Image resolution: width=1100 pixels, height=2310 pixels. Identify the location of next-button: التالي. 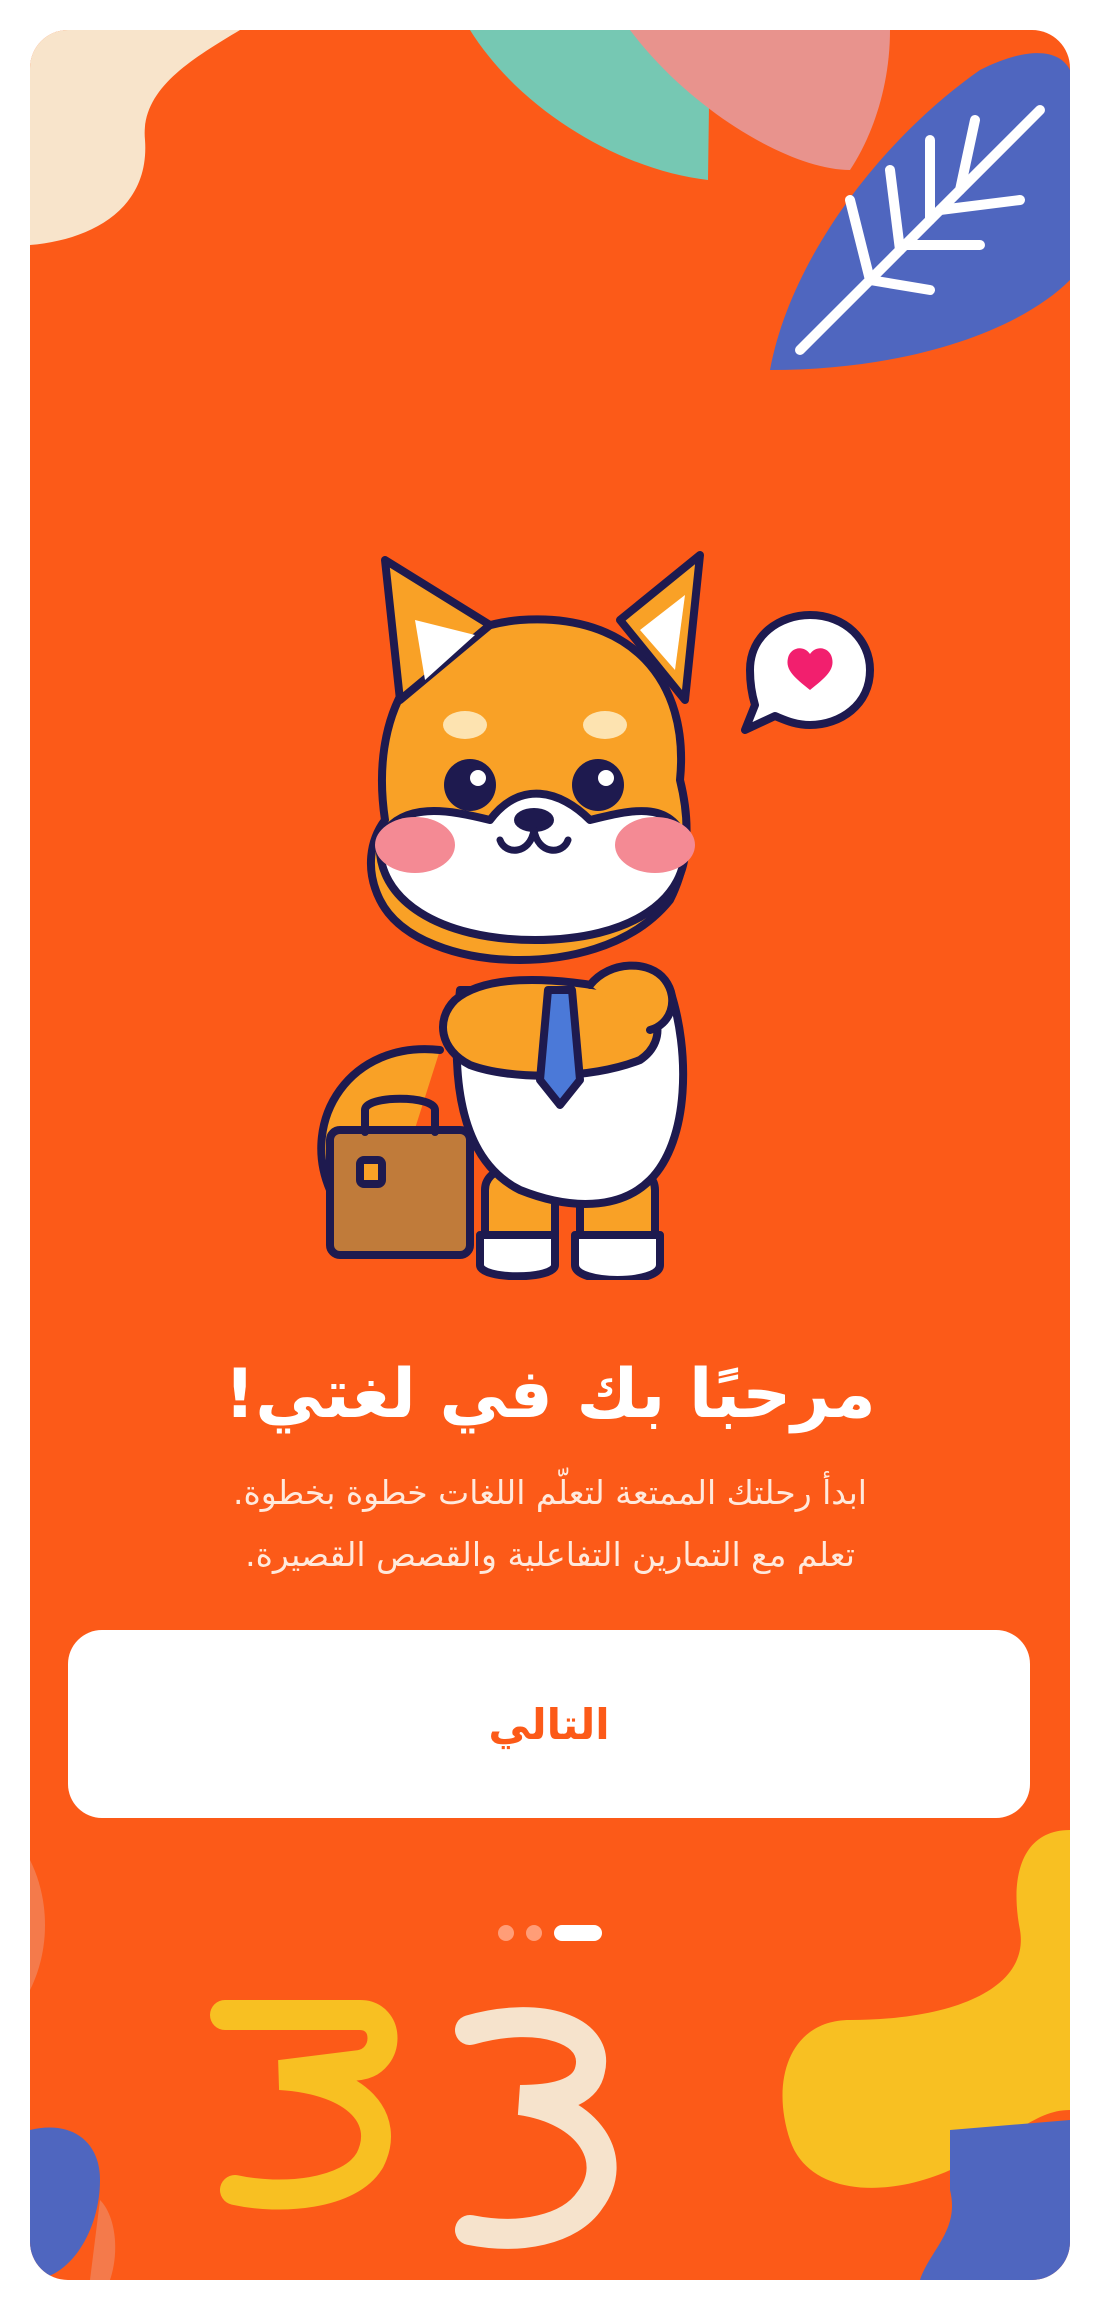
(549, 1724).